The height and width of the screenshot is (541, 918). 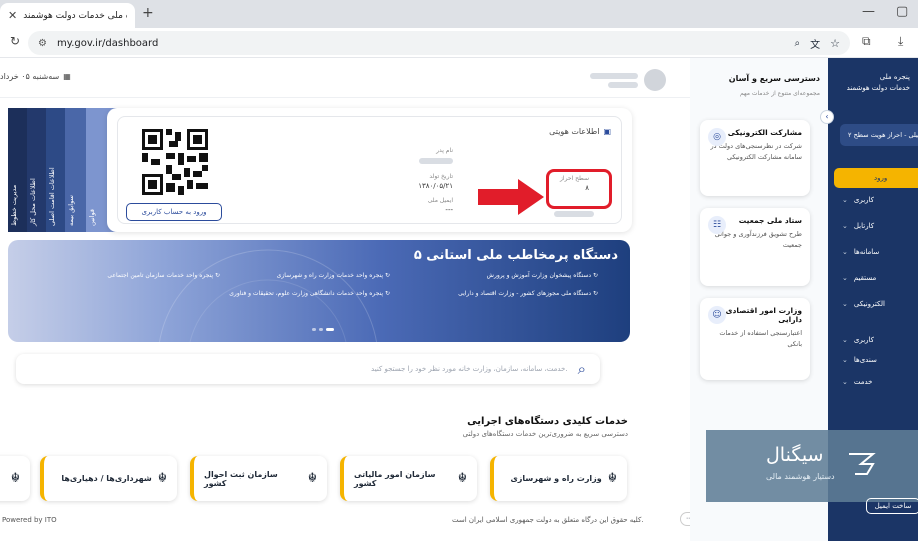 What do you see at coordinates (866, 252) in the screenshot?
I see `sidebar-item-label: سامانه‌ها` at bounding box center [866, 252].